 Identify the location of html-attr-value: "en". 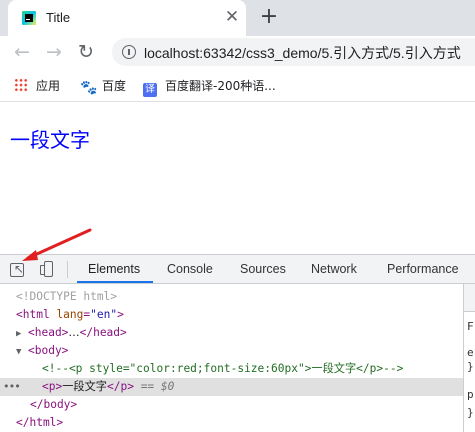
(104, 314).